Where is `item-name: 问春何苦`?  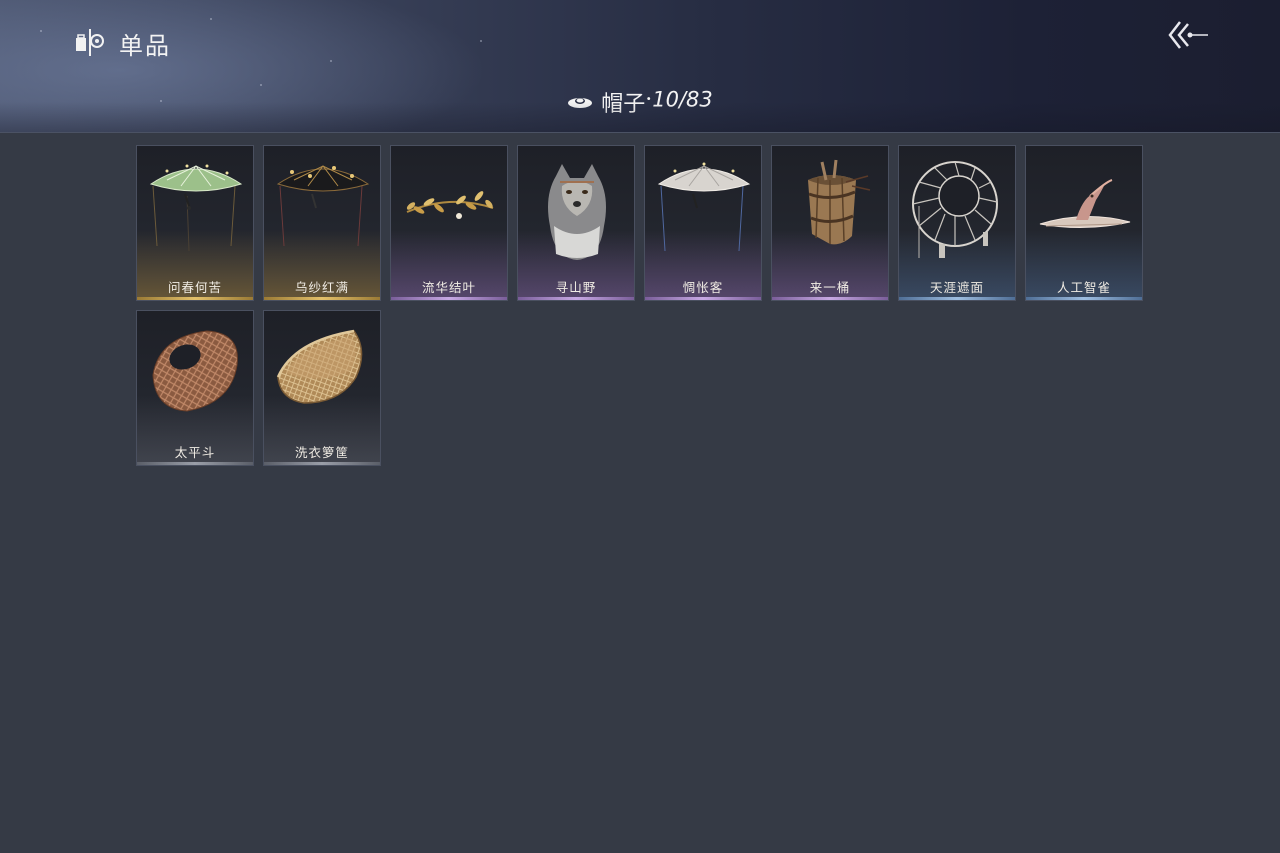 item-name: 问春何苦 is located at coordinates (194, 287).